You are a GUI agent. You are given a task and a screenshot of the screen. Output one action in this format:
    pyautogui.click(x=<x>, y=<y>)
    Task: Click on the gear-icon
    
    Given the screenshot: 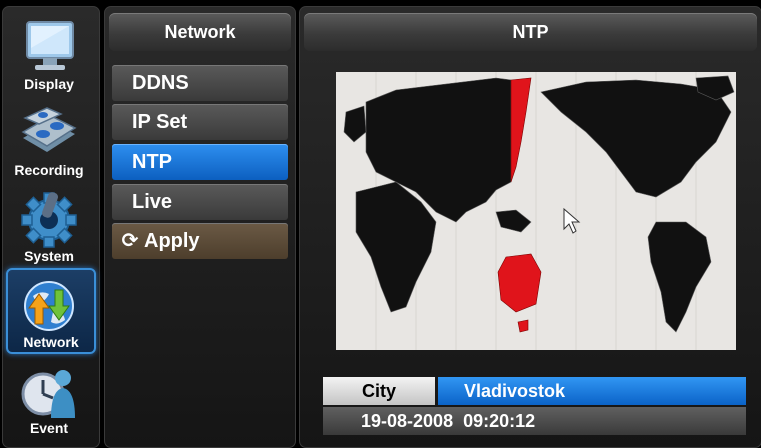 What is the action you would take?
    pyautogui.click(x=49, y=220)
    